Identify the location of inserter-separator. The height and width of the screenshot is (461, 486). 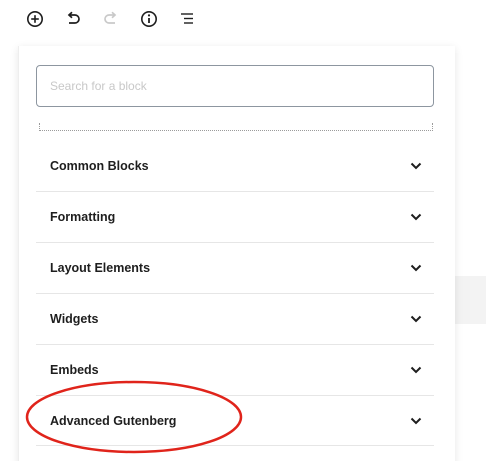
(236, 127).